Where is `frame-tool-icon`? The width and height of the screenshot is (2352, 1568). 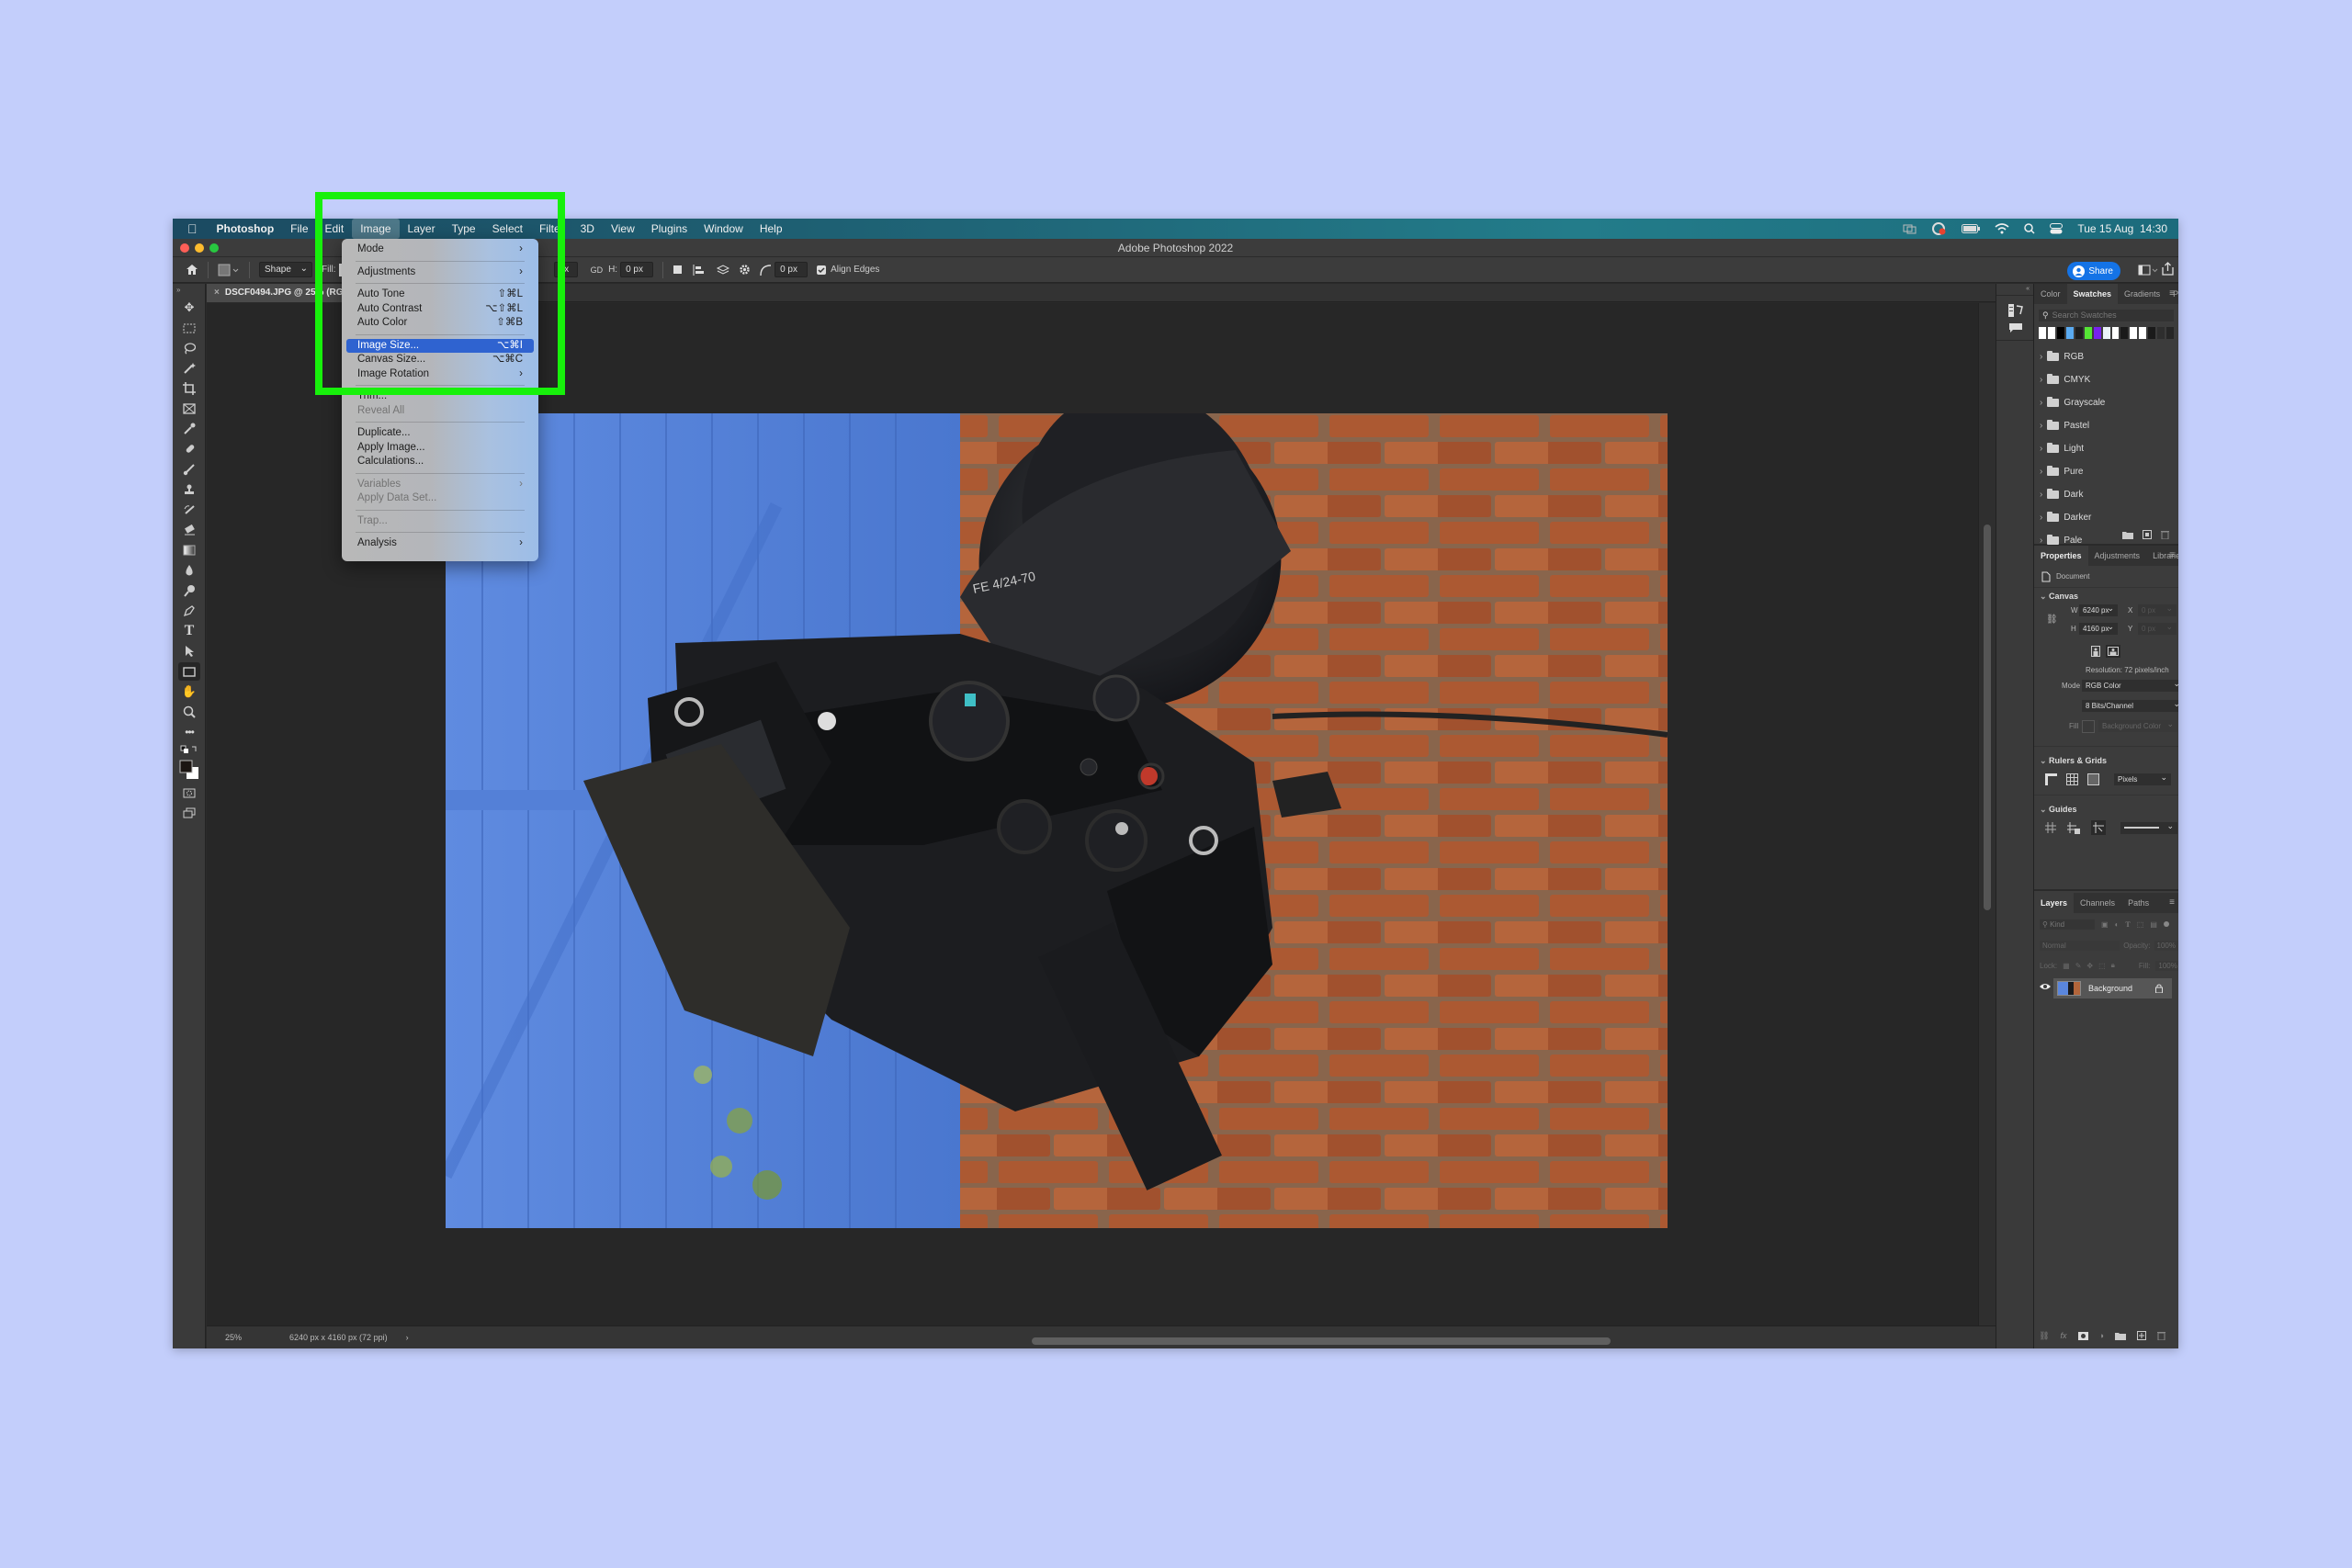 frame-tool-icon is located at coordinates (189, 409).